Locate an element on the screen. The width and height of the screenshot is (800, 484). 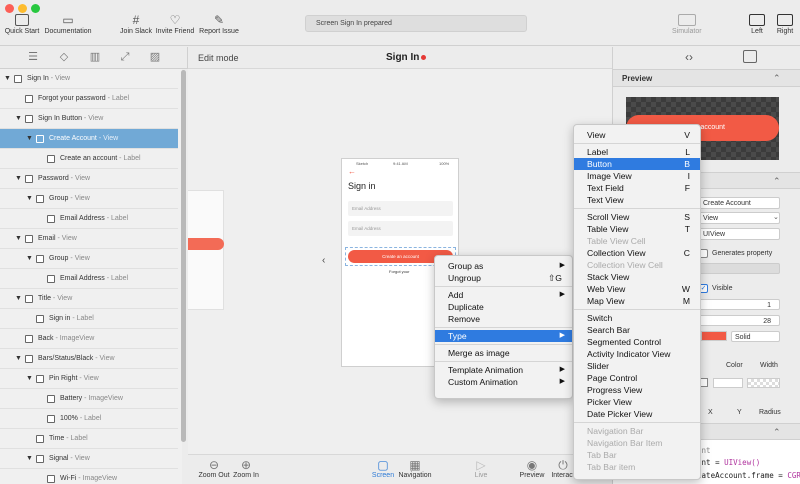
type-menu-item-map-view: Map View M is located at coordinates (637, 301).